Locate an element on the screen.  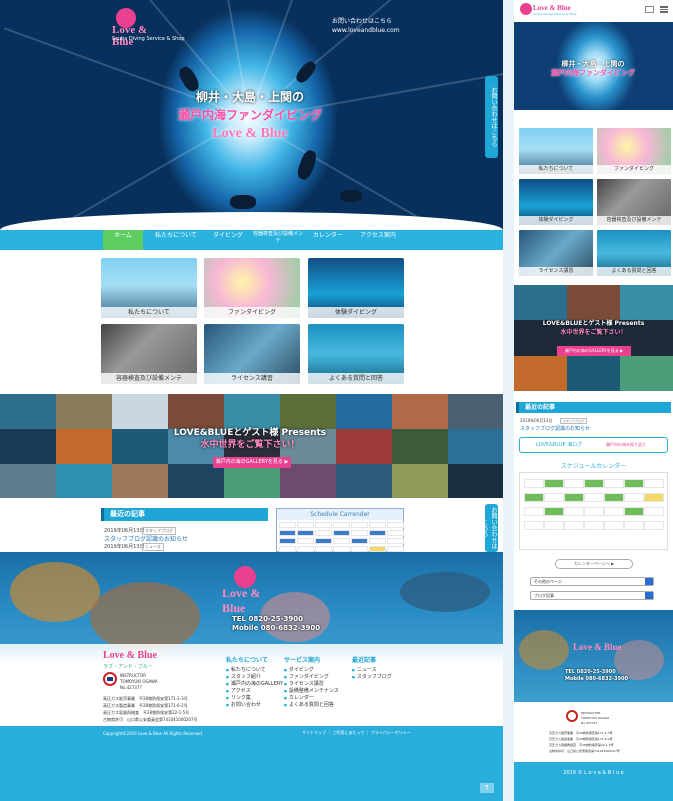
footer-link: 設備整備メンテナンス is located at coordinates (311, 690).